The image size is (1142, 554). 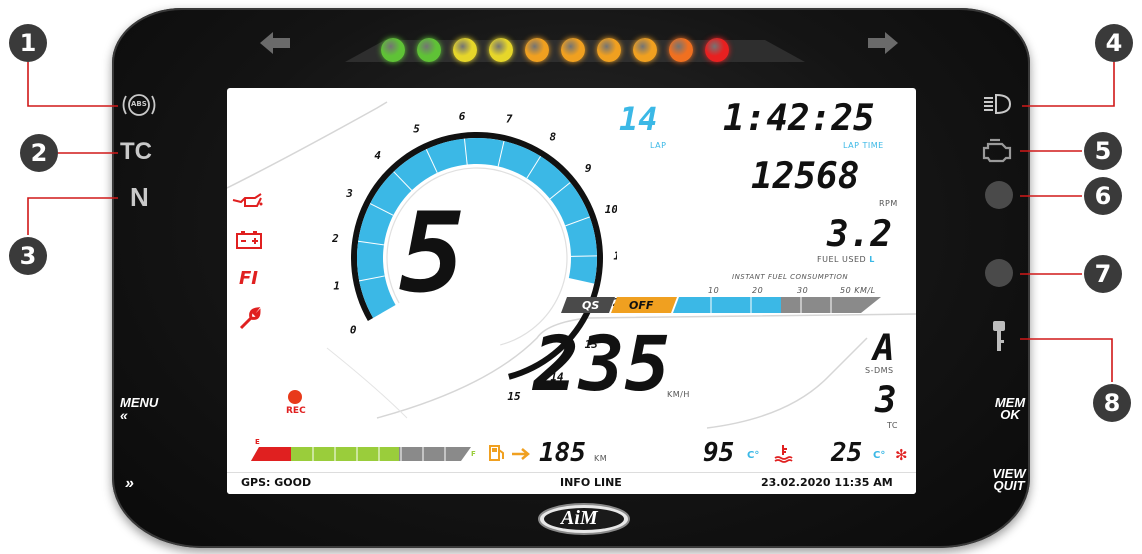 What do you see at coordinates (872, 259) in the screenshot?
I see `fuel-used-unit: L` at bounding box center [872, 259].